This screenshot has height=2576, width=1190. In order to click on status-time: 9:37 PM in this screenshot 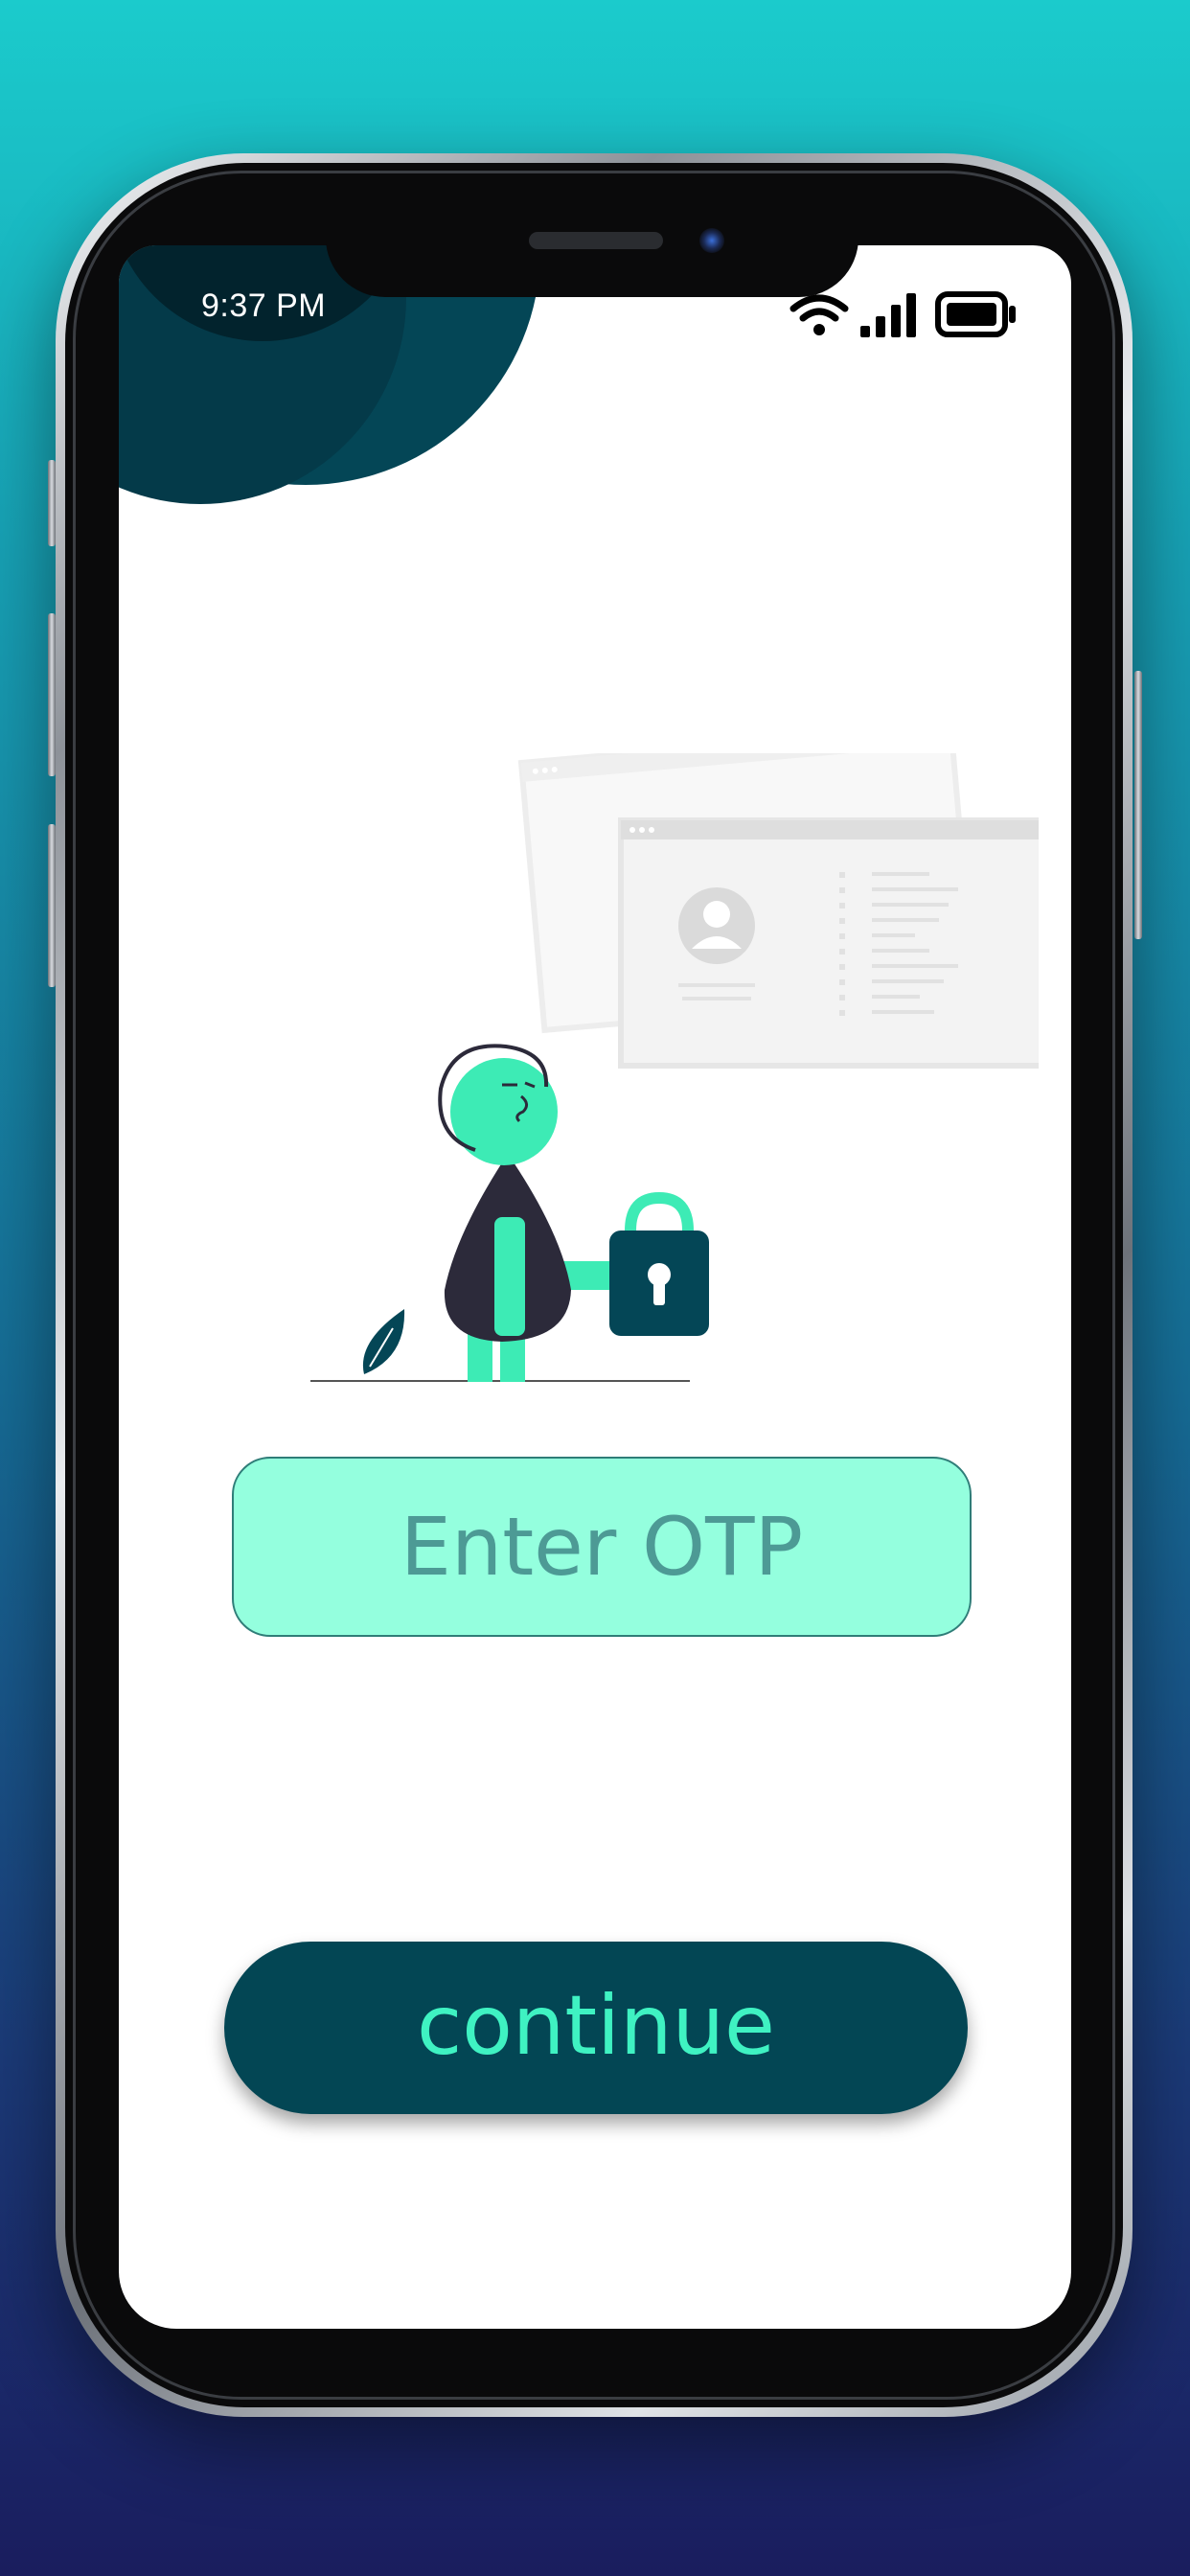, I will do `click(264, 306)`.